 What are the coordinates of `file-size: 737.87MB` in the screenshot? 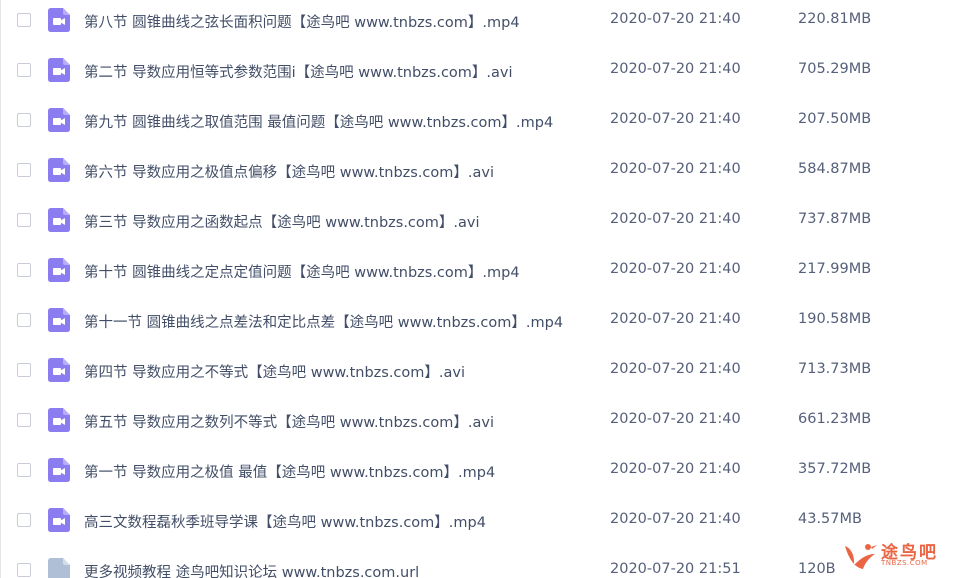 It's located at (835, 219).